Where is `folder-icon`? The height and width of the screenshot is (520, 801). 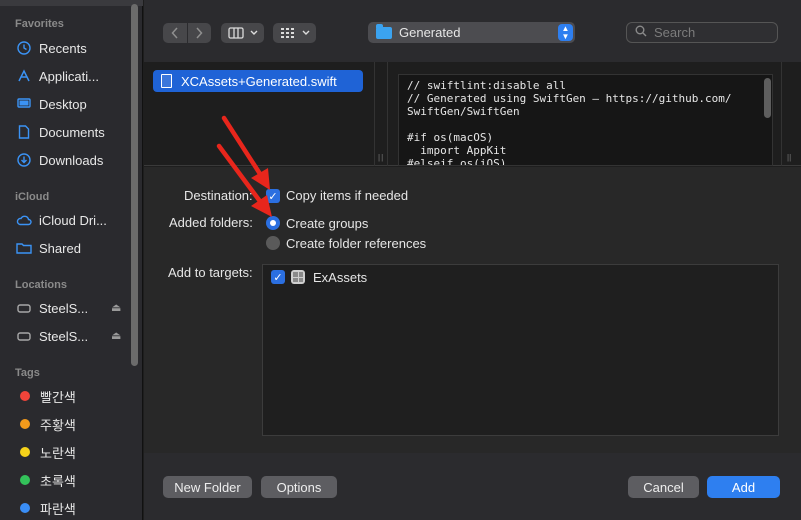
folder-icon is located at coordinates (384, 31).